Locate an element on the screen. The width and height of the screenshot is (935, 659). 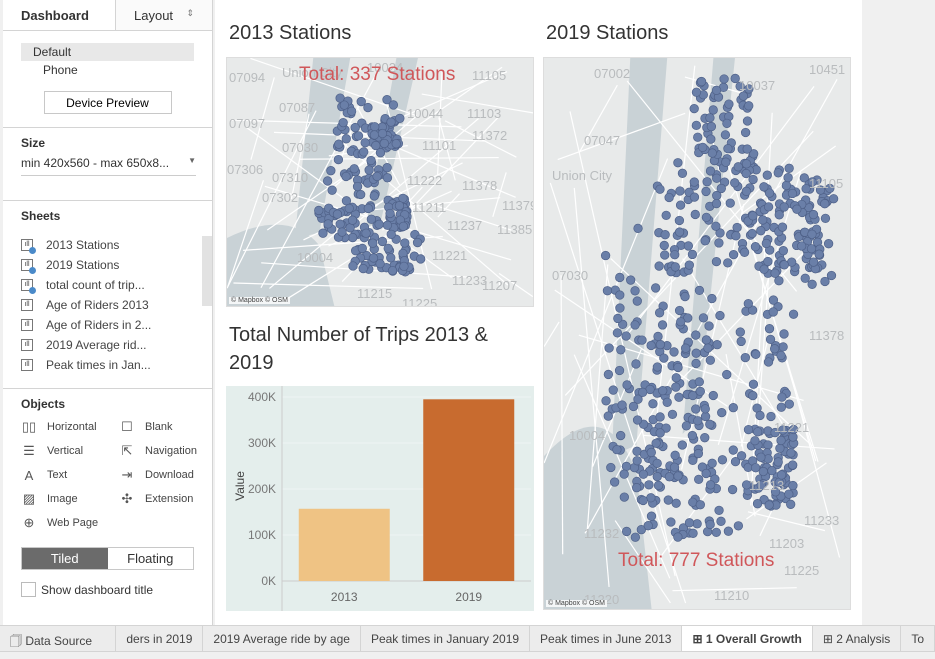
size-dropdown: min 420x560 - max 650x8... ▼ is located at coordinates (108, 166).